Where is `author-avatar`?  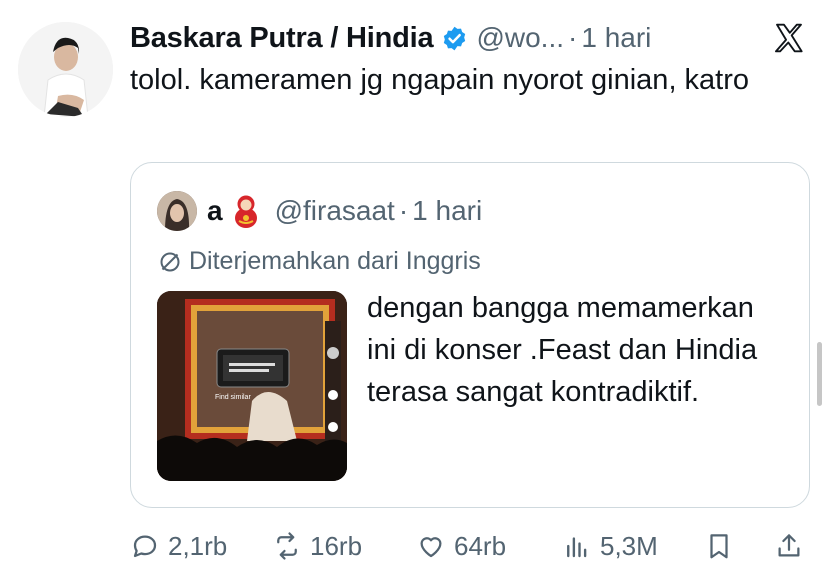
author-avatar is located at coordinates (65, 69).